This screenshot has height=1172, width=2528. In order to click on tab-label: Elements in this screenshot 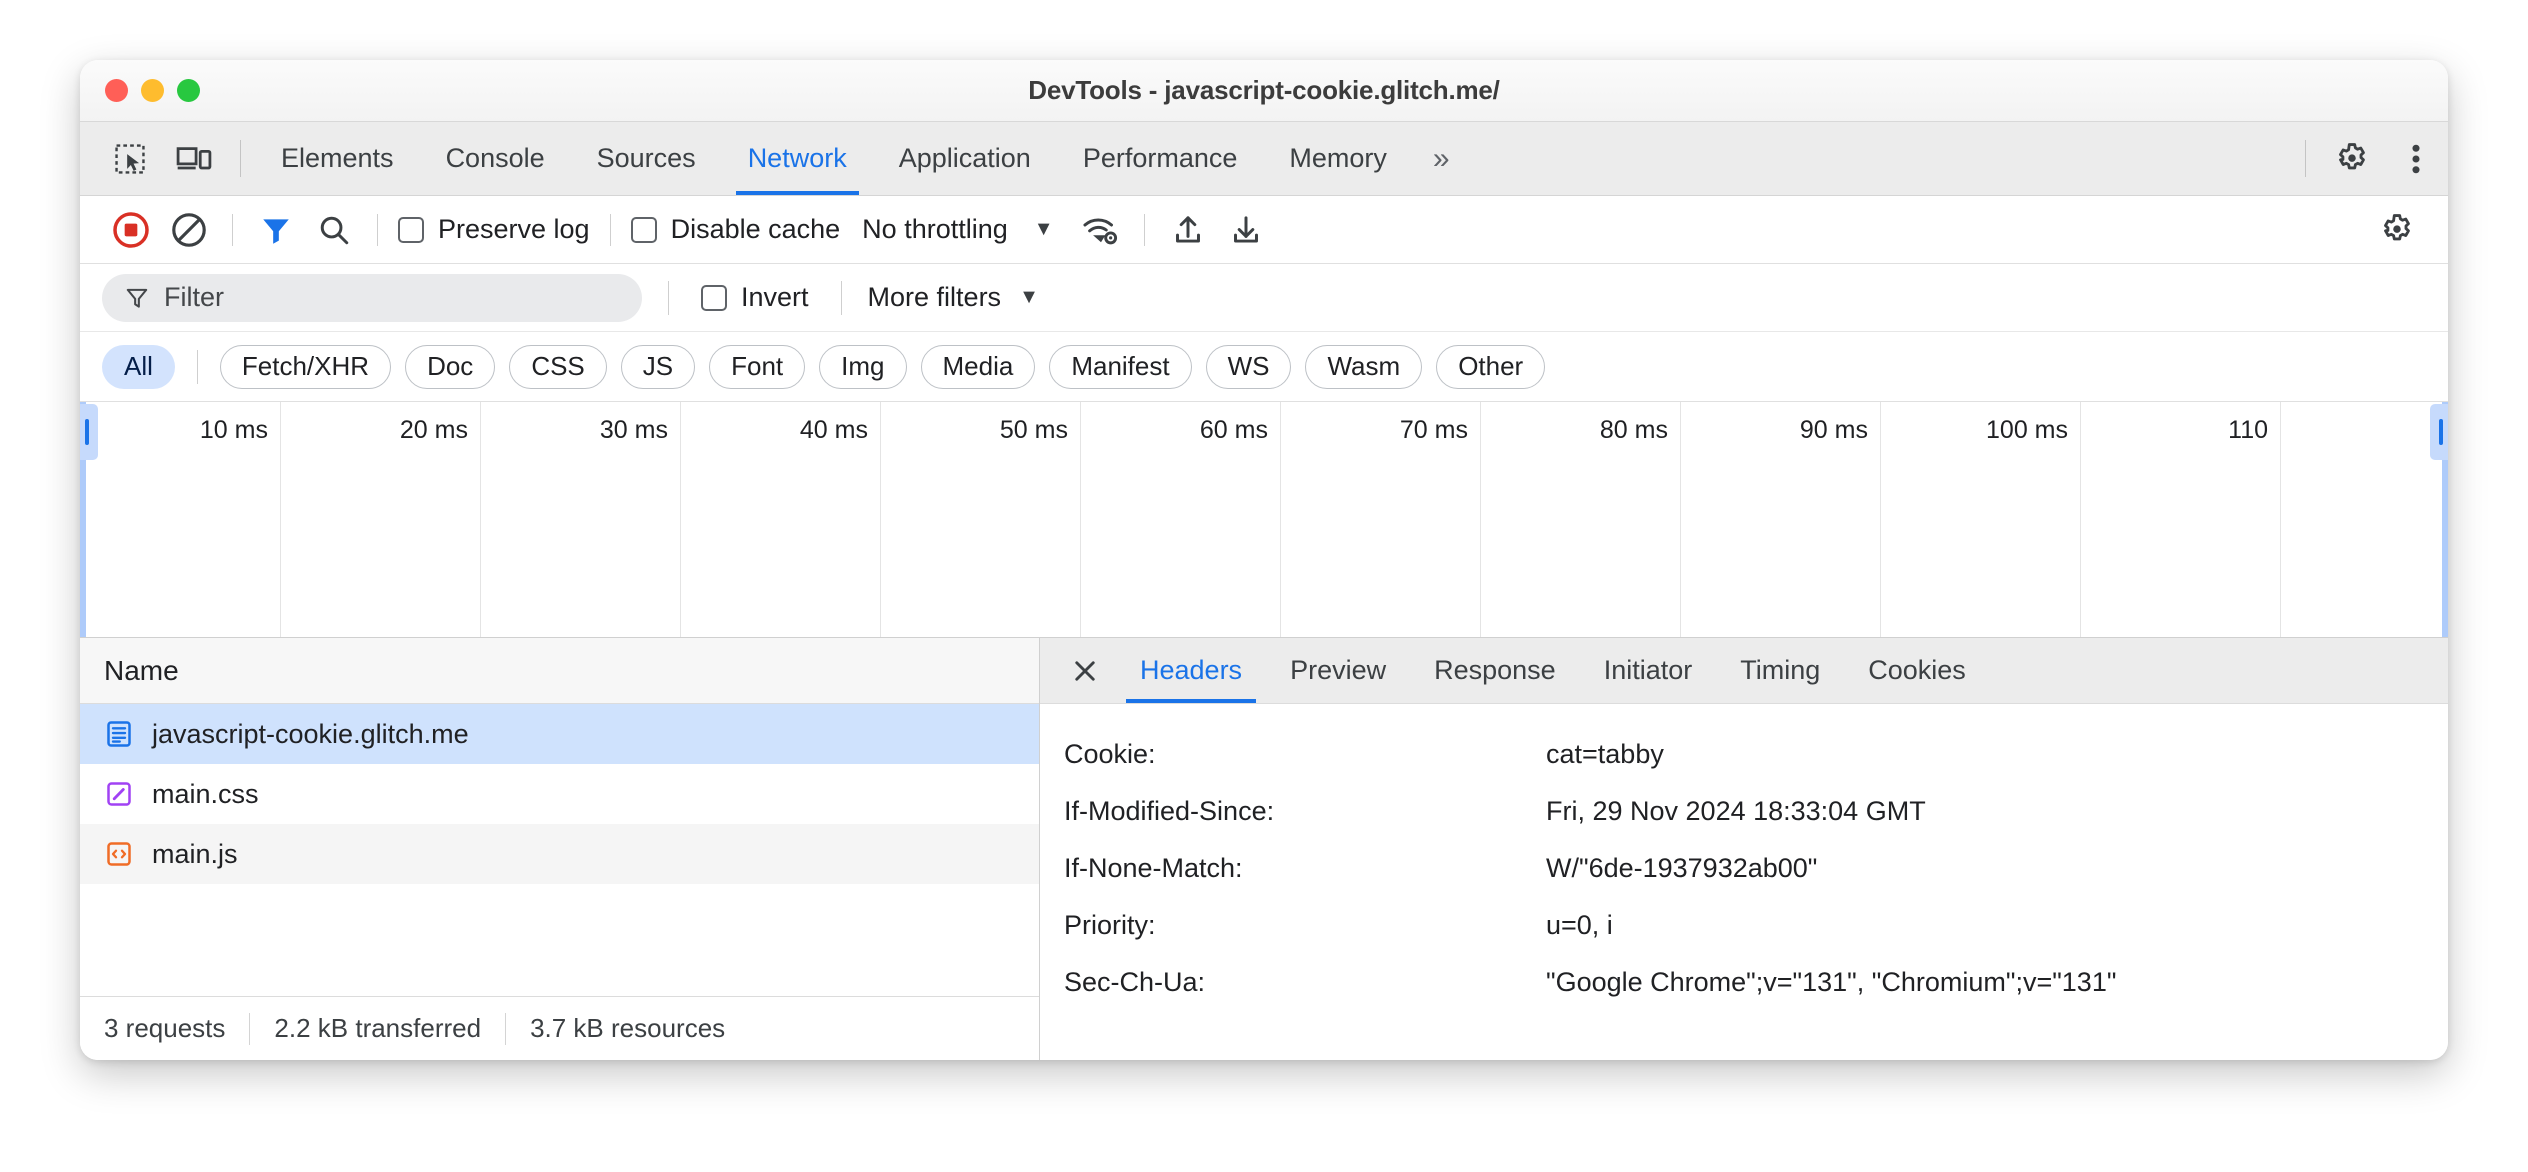, I will do `click(337, 158)`.